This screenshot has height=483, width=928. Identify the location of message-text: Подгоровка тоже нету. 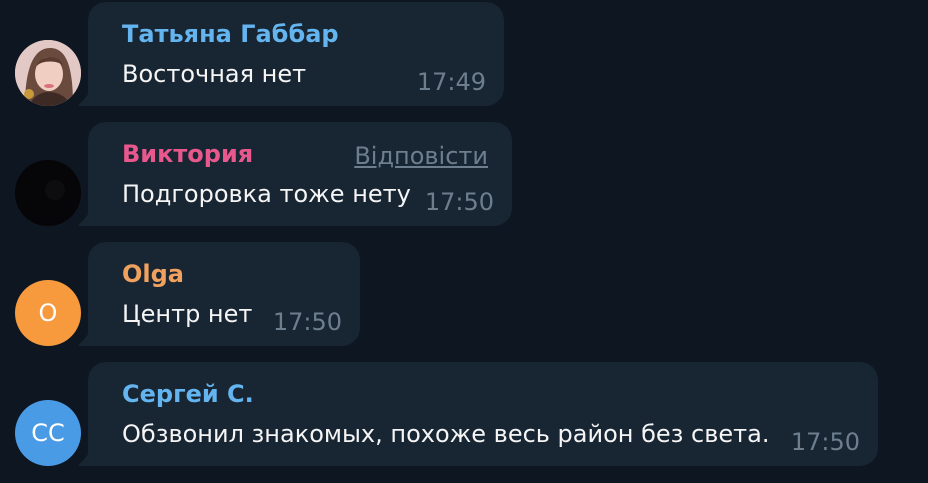
(266, 194).